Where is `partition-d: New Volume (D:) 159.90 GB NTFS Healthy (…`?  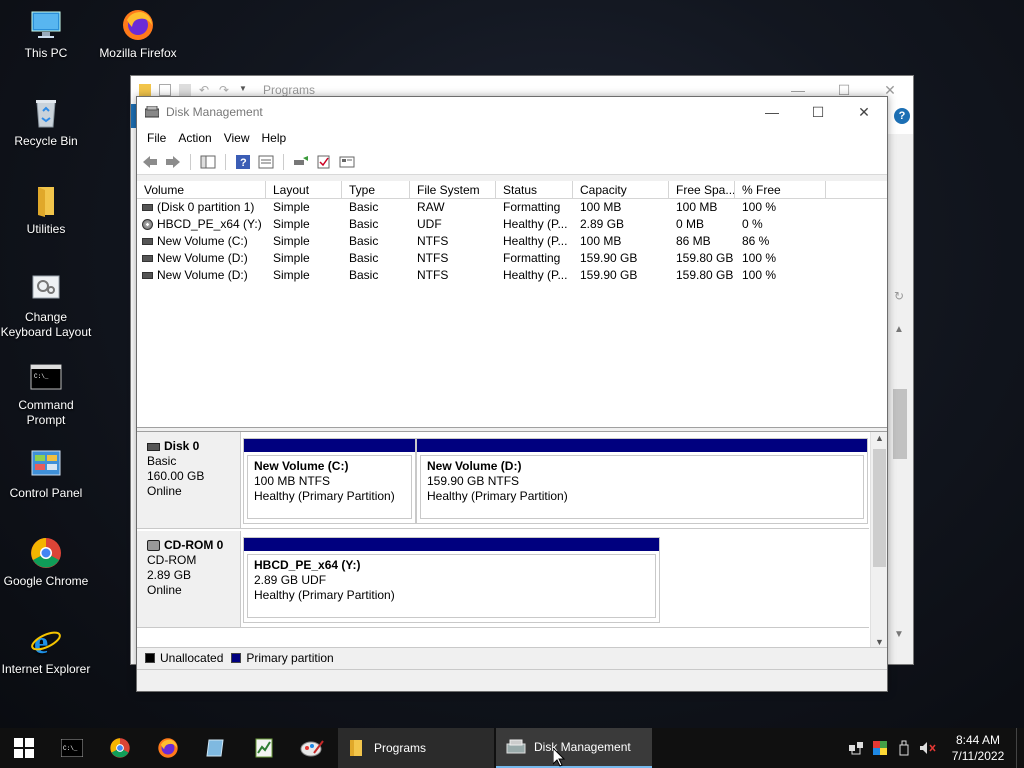 partition-d: New Volume (D:) 159.90 GB NTFS Healthy (… is located at coordinates (642, 481).